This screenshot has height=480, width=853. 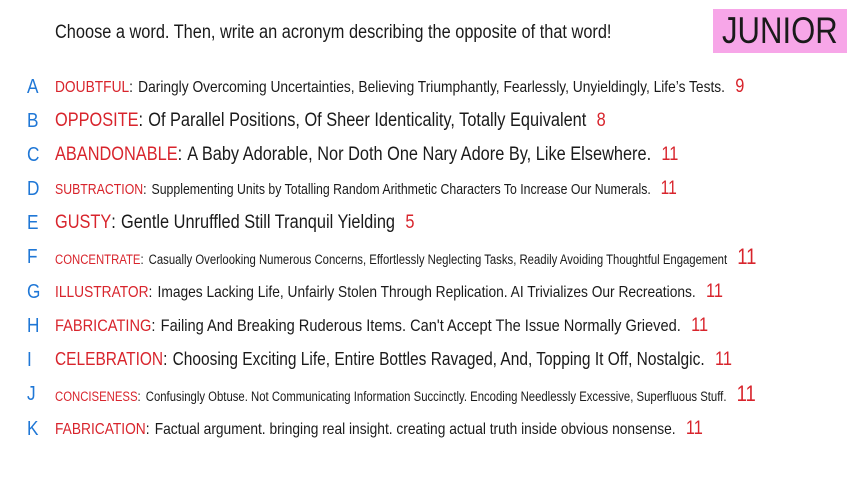 I want to click on item-word: ILLUSTRATOR, so click(x=102, y=292).